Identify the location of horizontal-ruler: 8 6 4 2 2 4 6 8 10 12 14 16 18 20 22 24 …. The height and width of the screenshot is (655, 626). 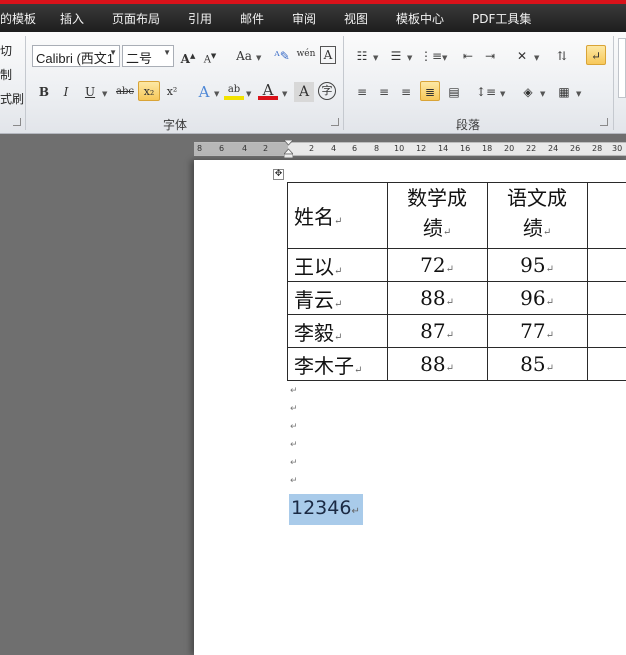
(410, 149).